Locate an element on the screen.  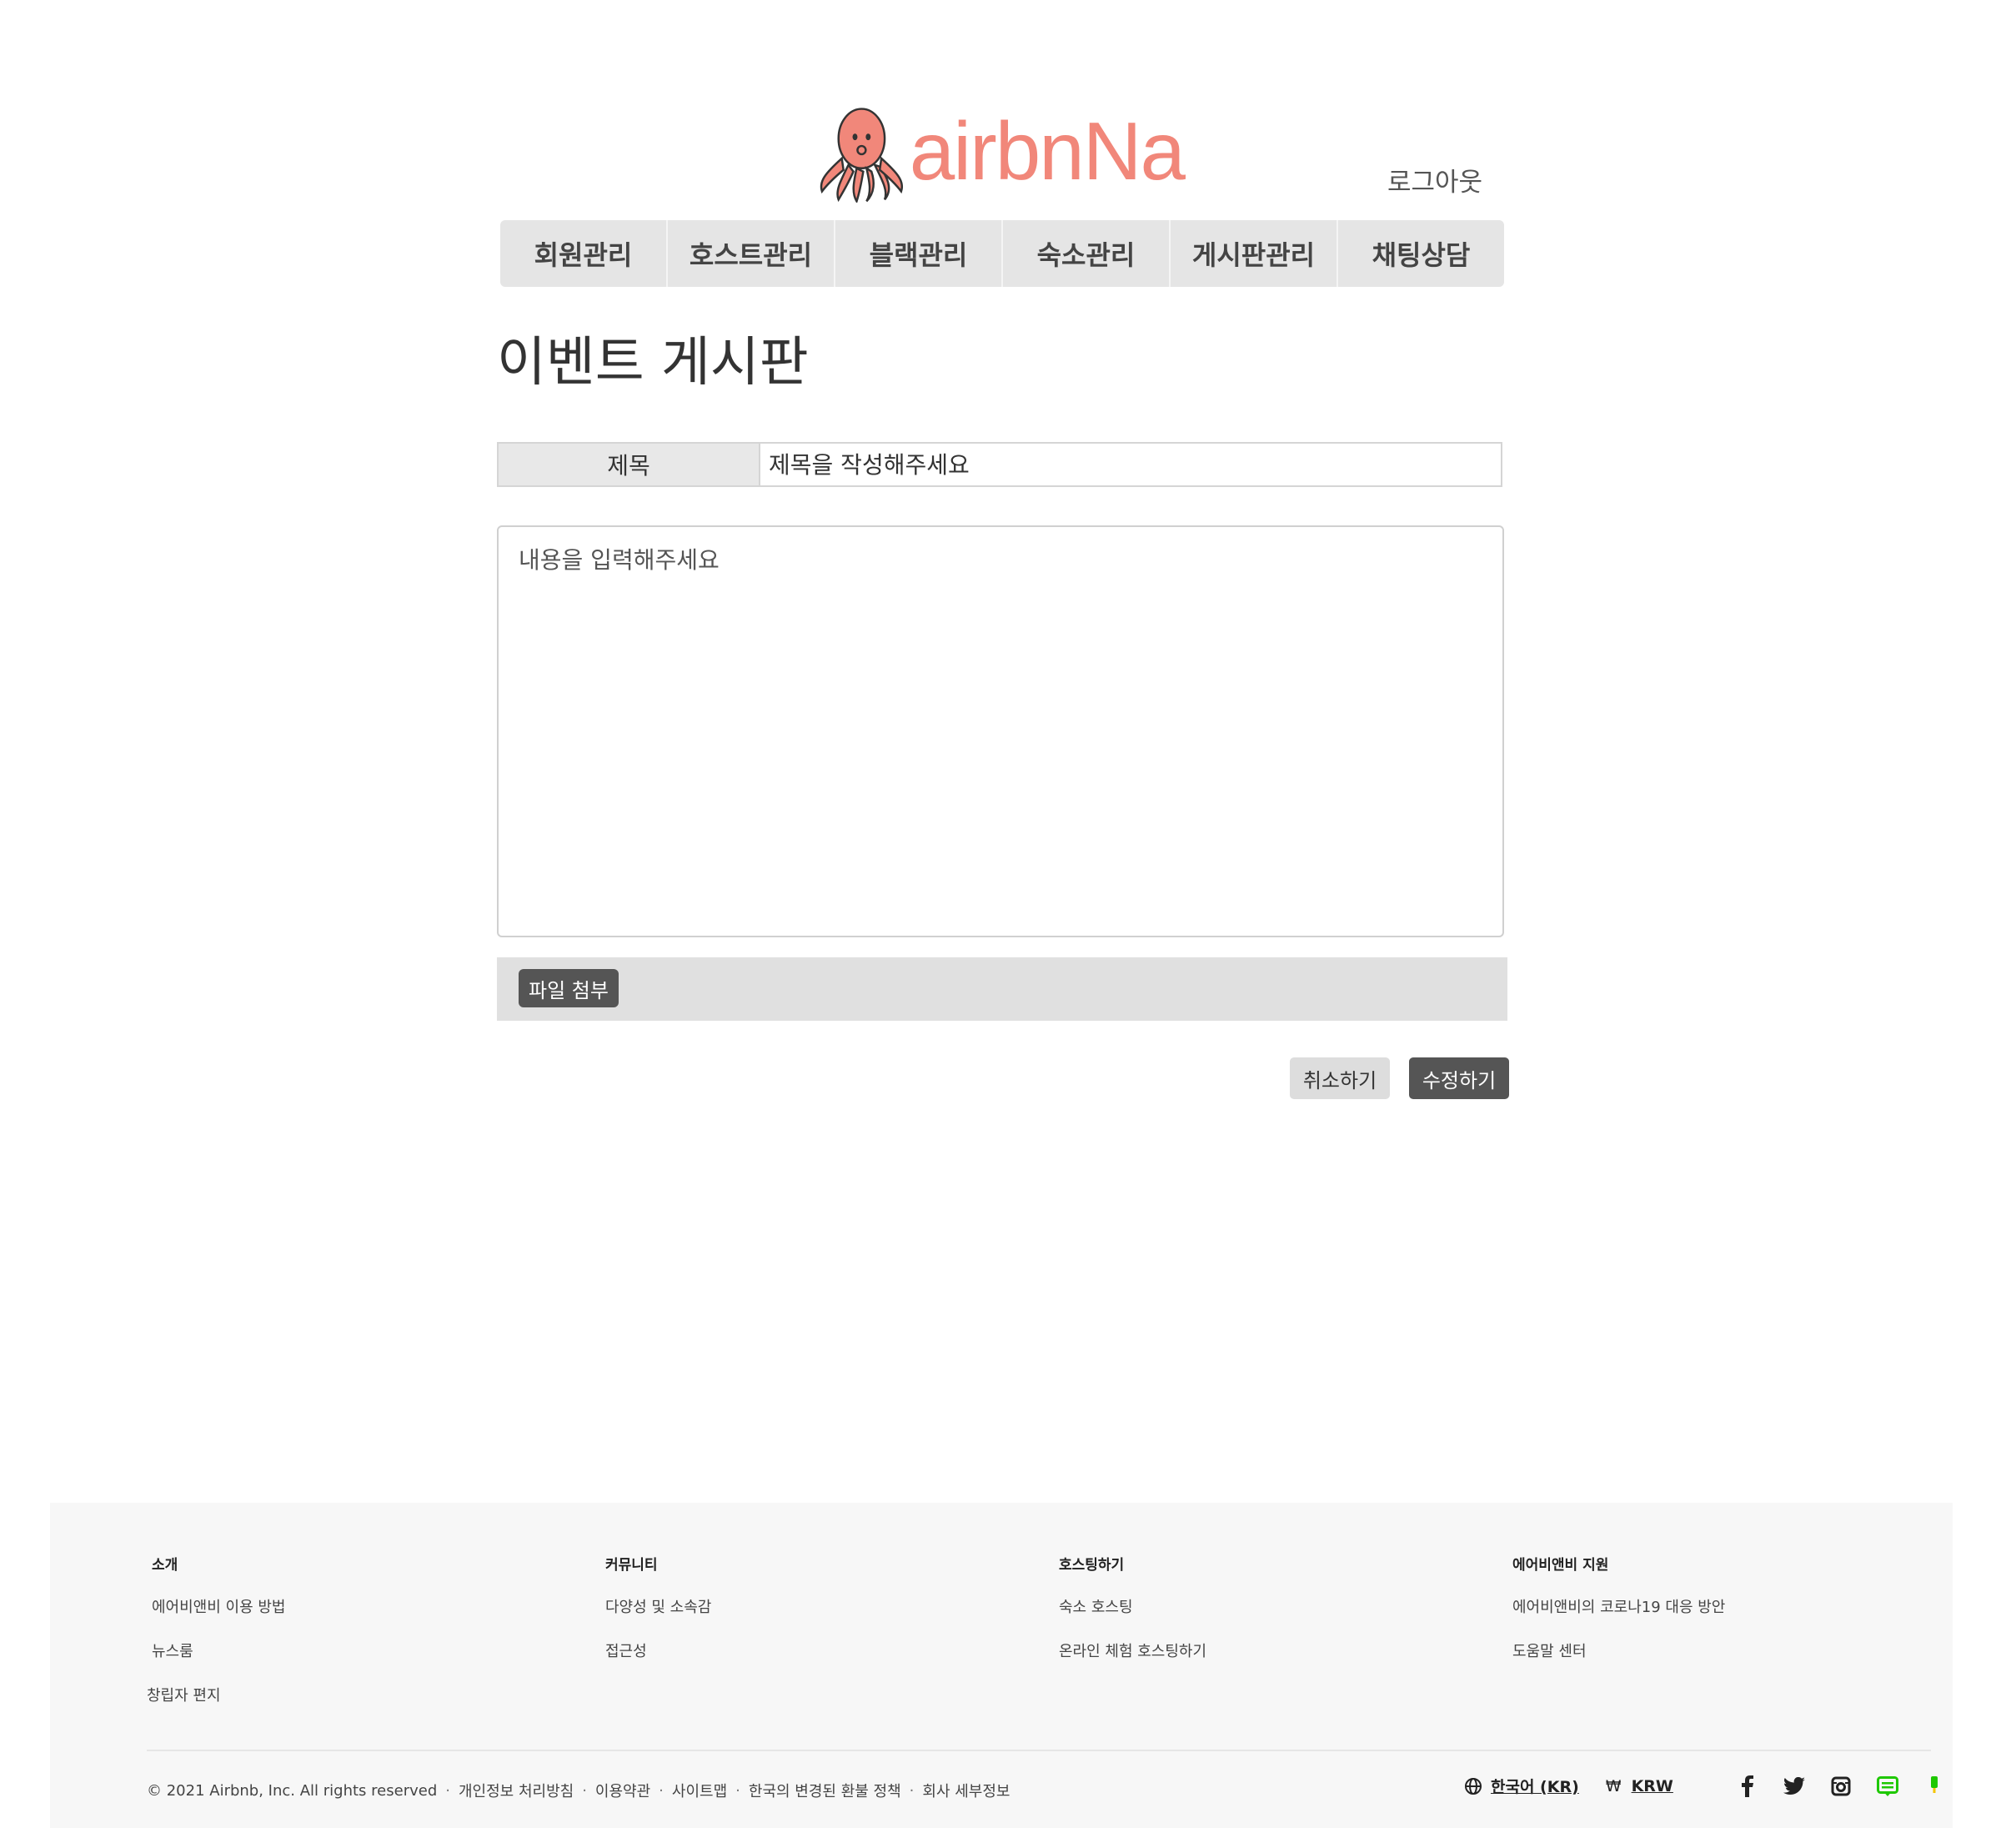
footer-column-support: 에어비앤비 지원 에어비앤비의 코로나19 대응 방안 도움말 센터 is located at coordinates (1618, 1618).